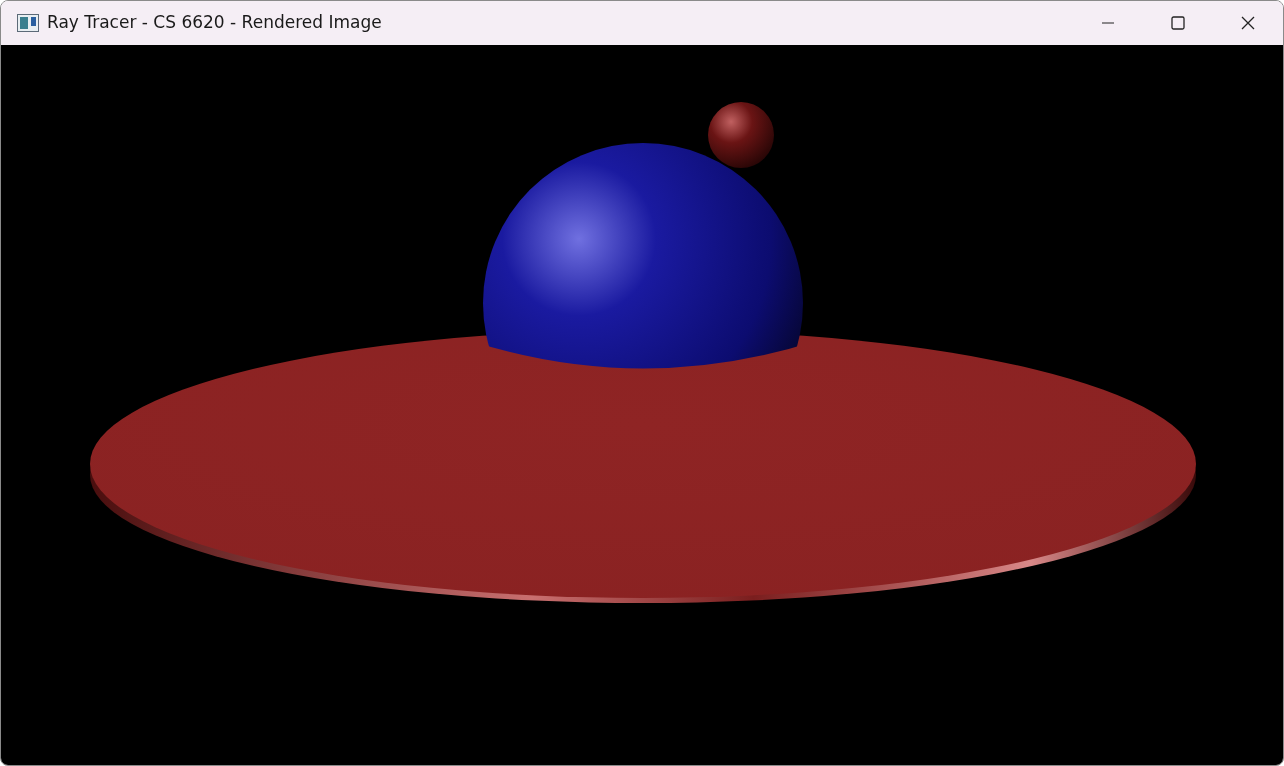 Image resolution: width=1284 pixels, height=766 pixels. I want to click on maximize-icon, so click(1178, 23).